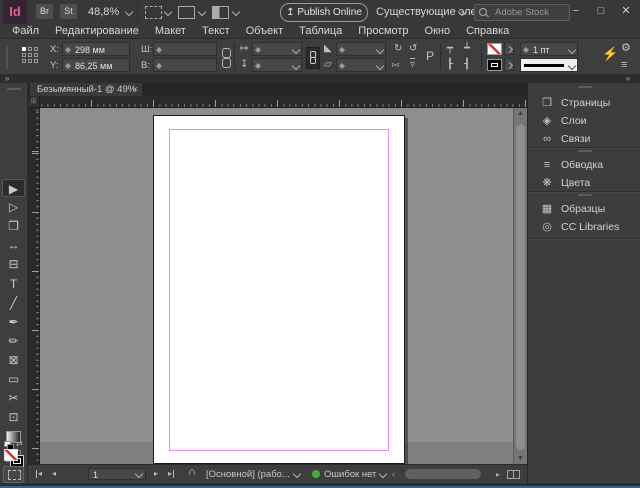  I want to click on flip-vertical-icon: ▿, so click(413, 64).